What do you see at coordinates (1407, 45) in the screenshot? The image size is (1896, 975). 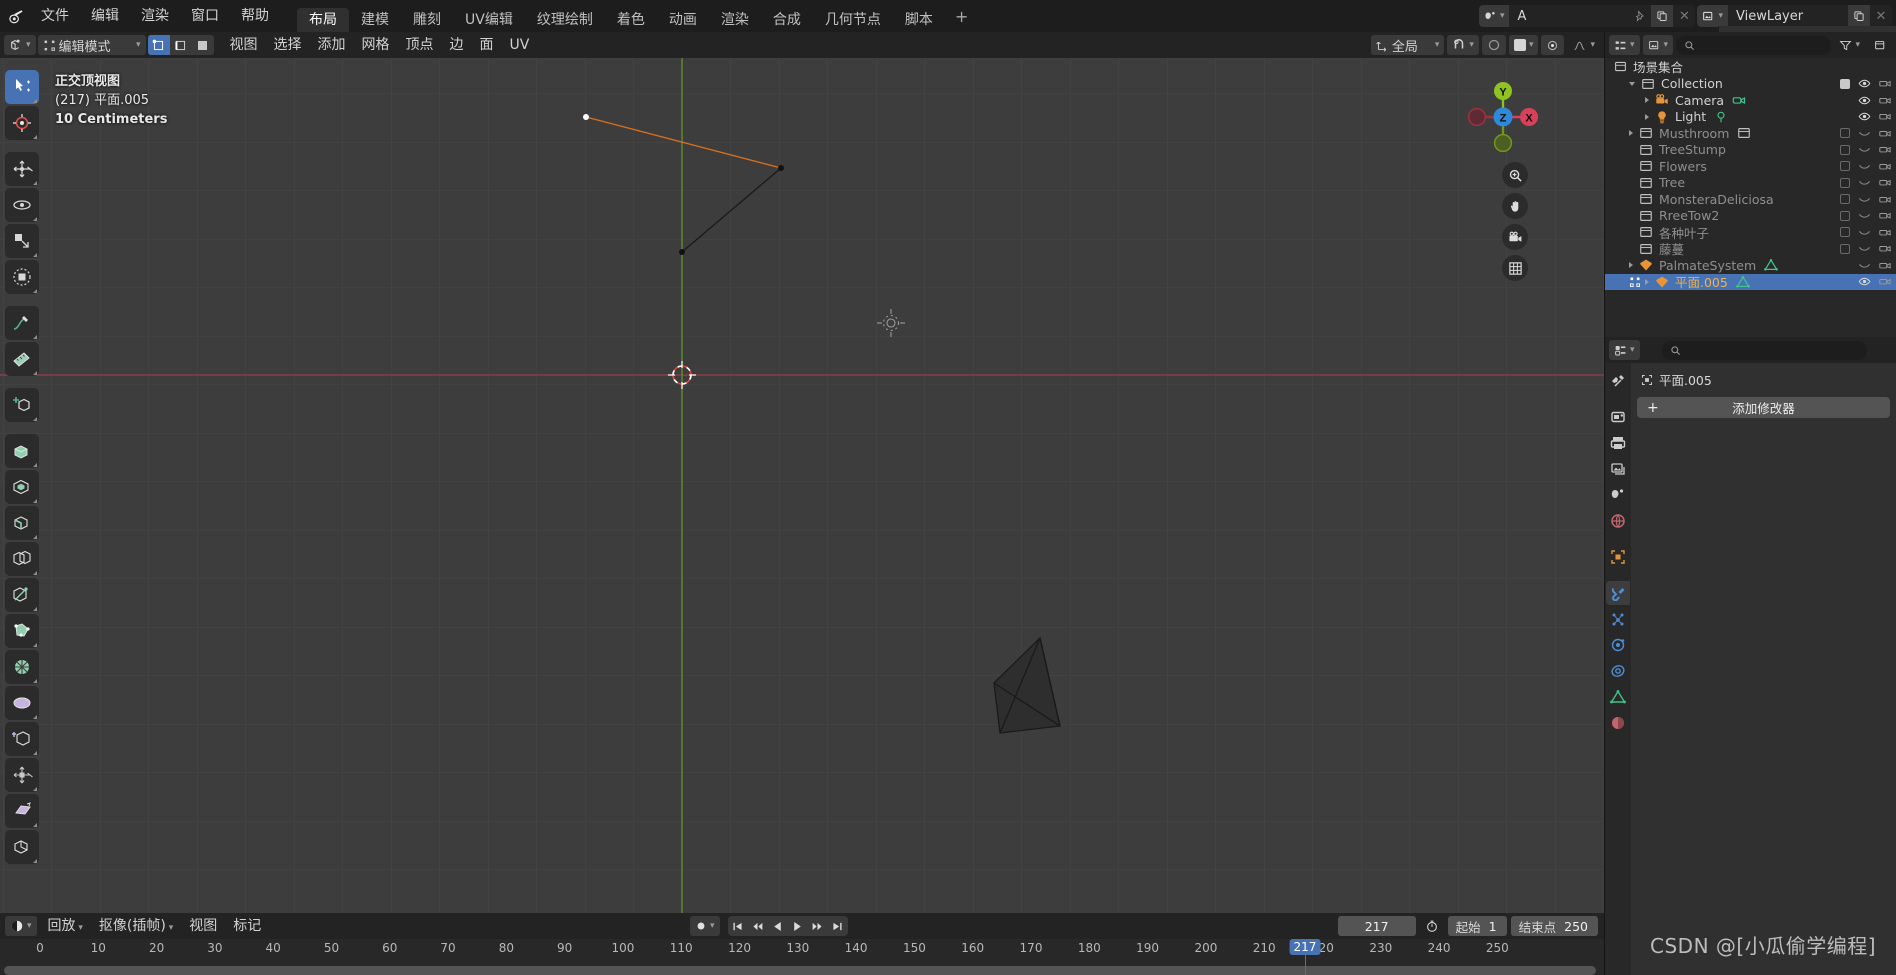 I see `transform-orientation-selector: 全局 ▾` at bounding box center [1407, 45].